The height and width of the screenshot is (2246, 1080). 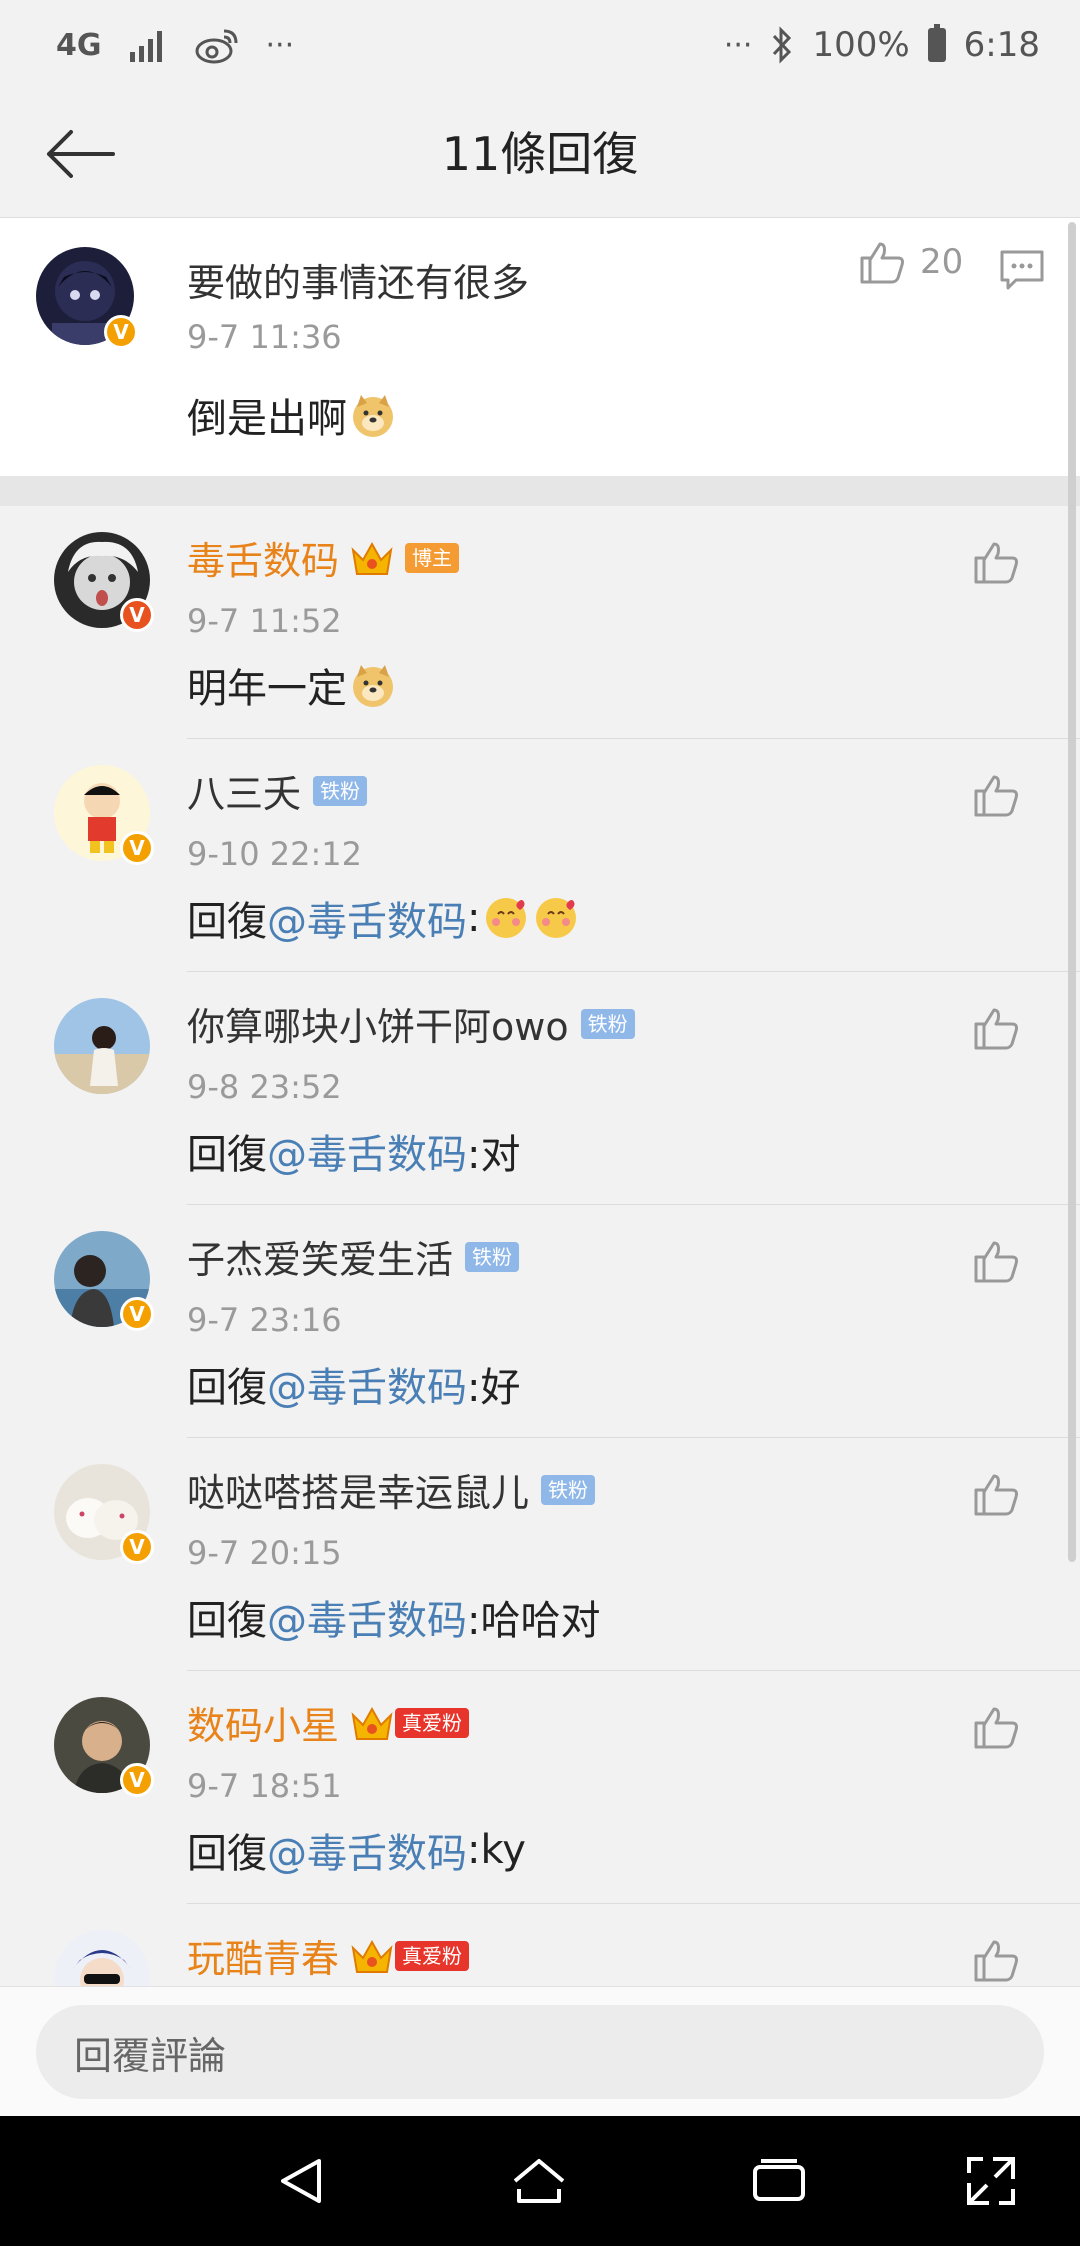 I want to click on recent-apps-icon, so click(x=779, y=2180).